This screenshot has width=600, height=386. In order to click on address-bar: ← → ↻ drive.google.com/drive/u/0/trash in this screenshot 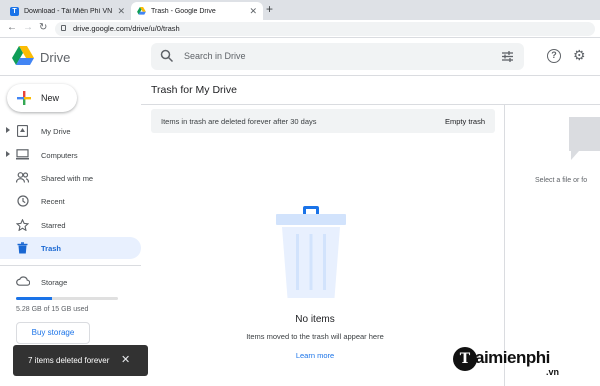, I will do `click(300, 29)`.